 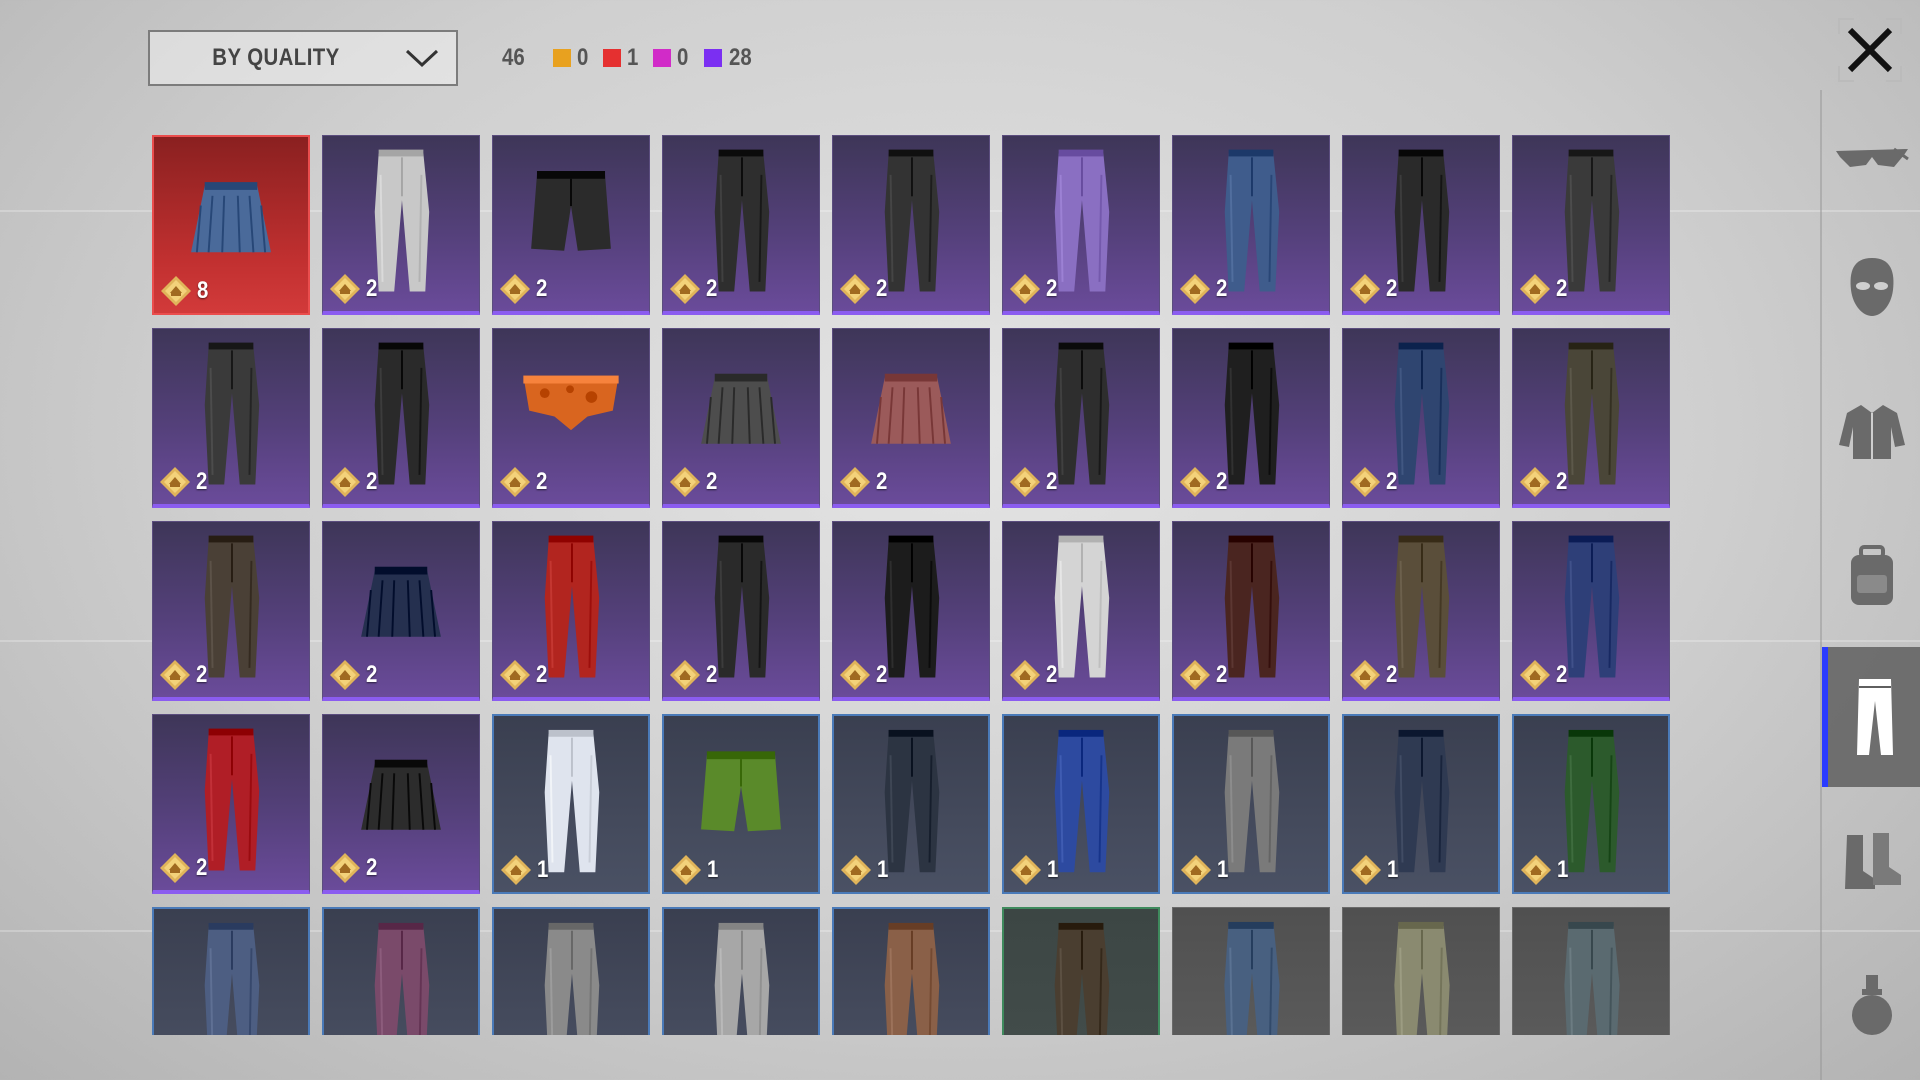 I want to click on glasses-icon, so click(x=1872, y=157).